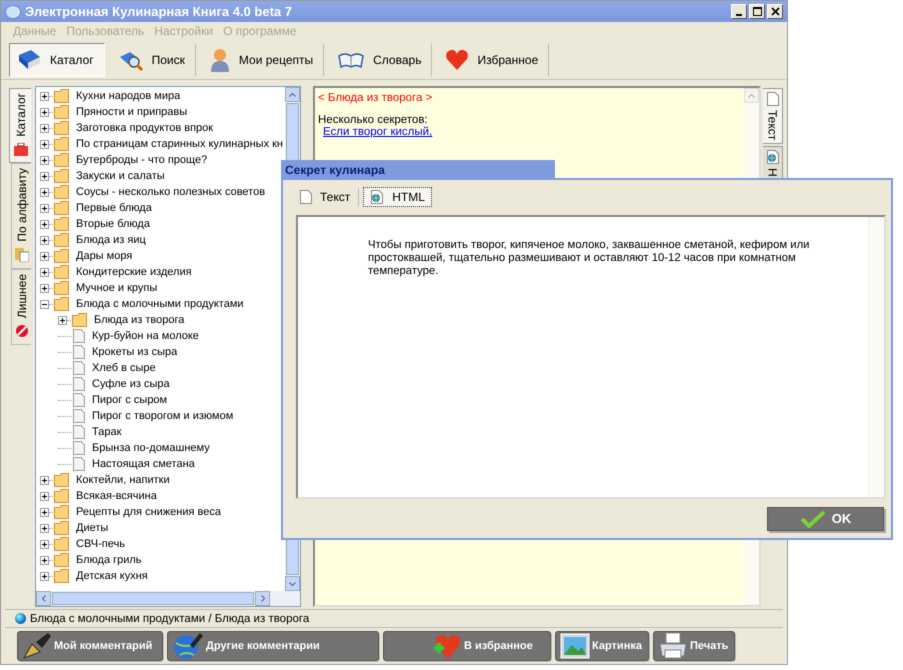 Image resolution: width=903 pixels, height=670 pixels. Describe the element at coordinates (457, 60) in the screenshot. I see `heart-icon` at that location.